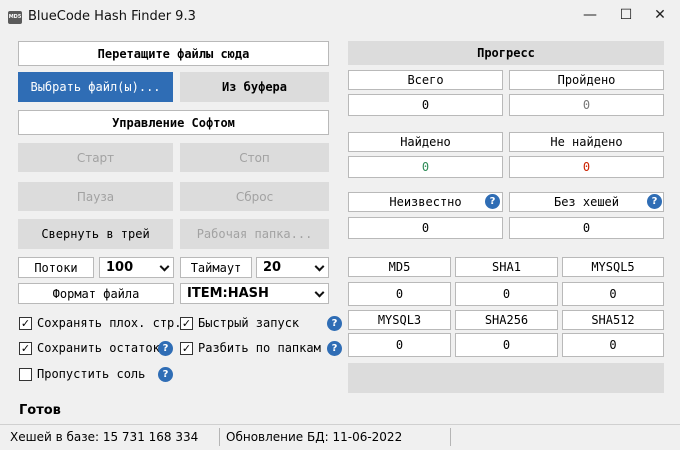 This screenshot has width=680, height=450. I want to click on save-rest-checkbox: ✓, so click(25, 348).